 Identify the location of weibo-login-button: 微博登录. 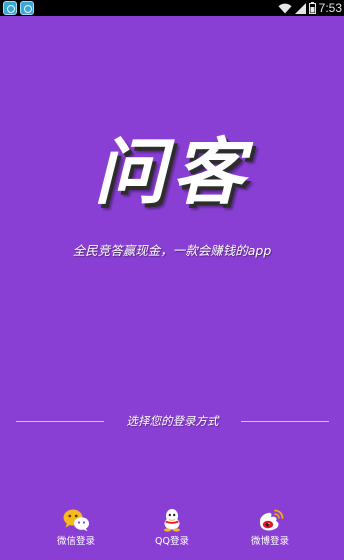
(270, 531).